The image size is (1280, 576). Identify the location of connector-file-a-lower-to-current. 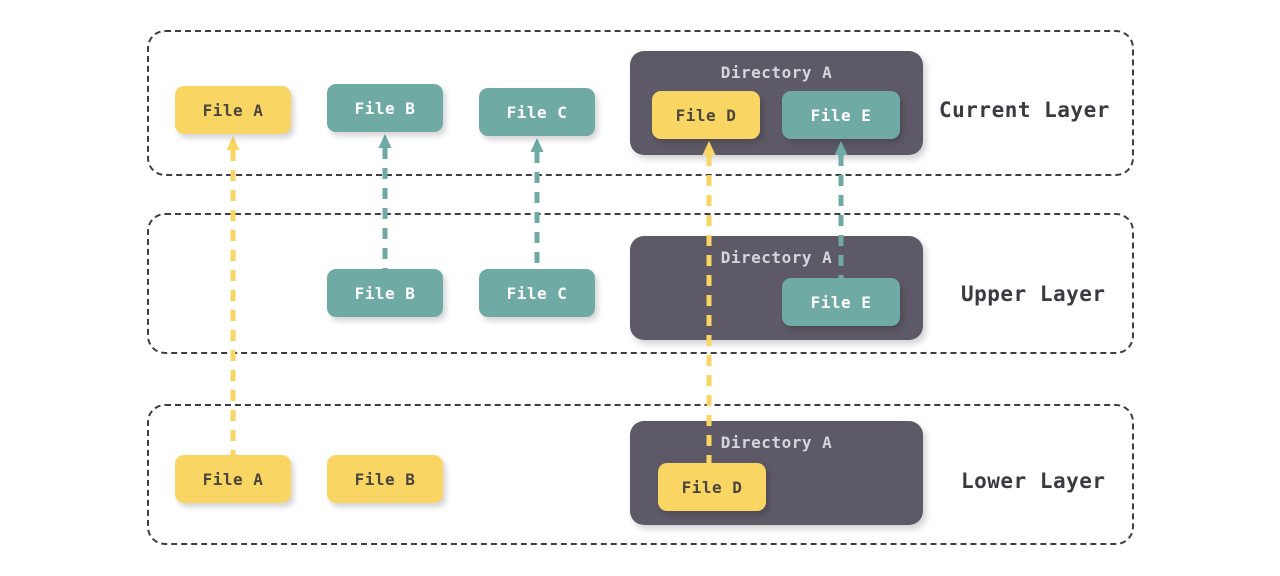
(233, 295).